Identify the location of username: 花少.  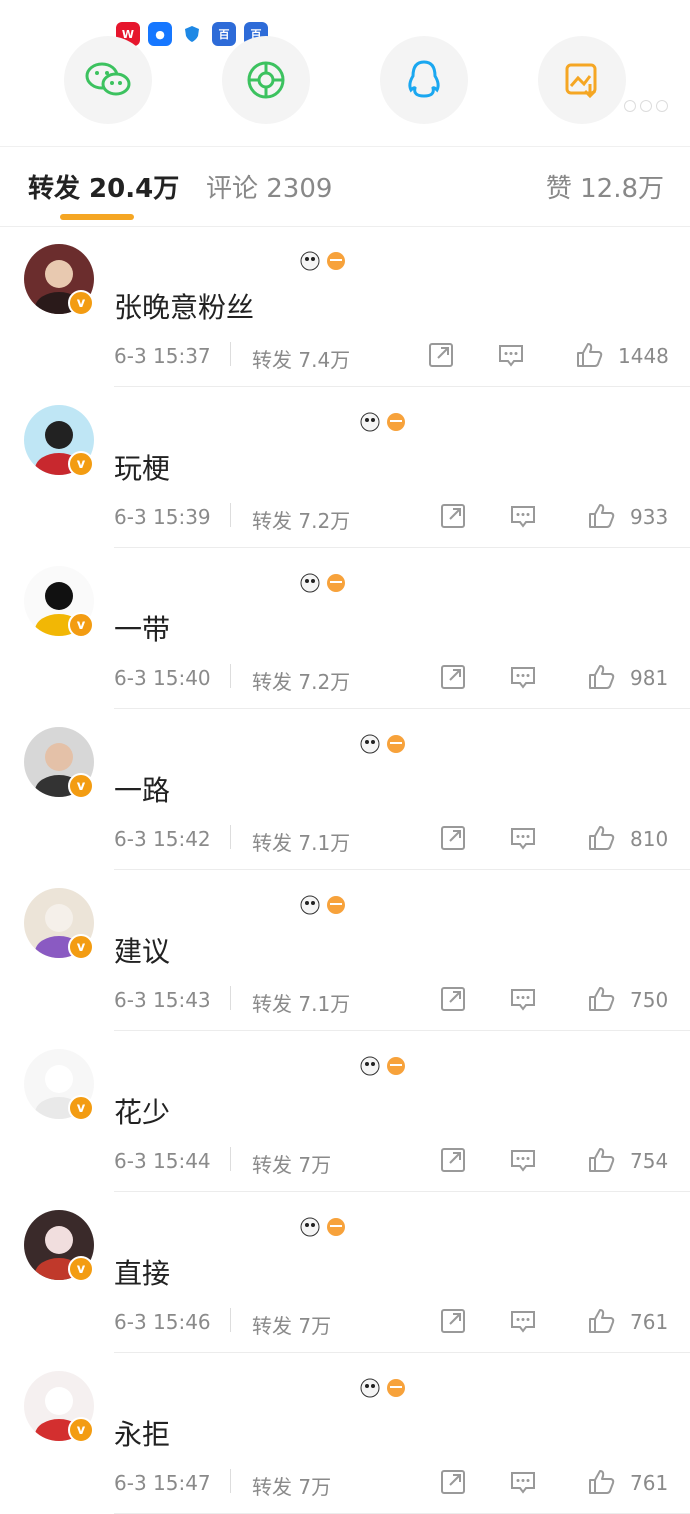
(142, 1111).